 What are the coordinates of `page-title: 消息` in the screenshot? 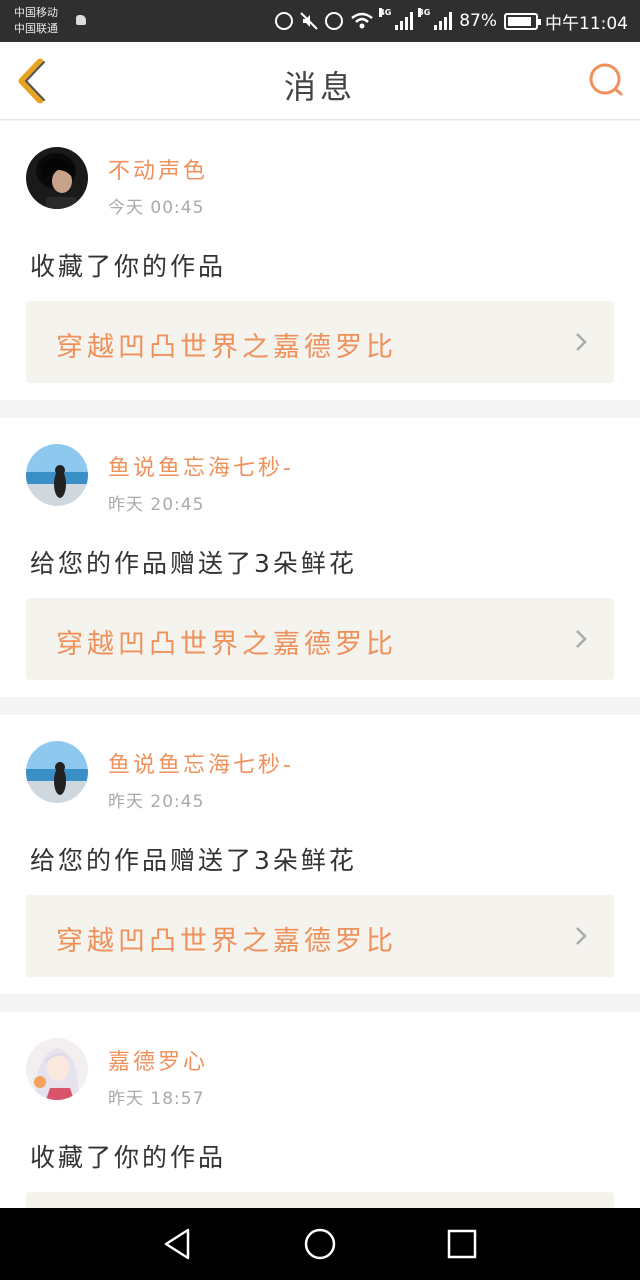 It's located at (319, 87).